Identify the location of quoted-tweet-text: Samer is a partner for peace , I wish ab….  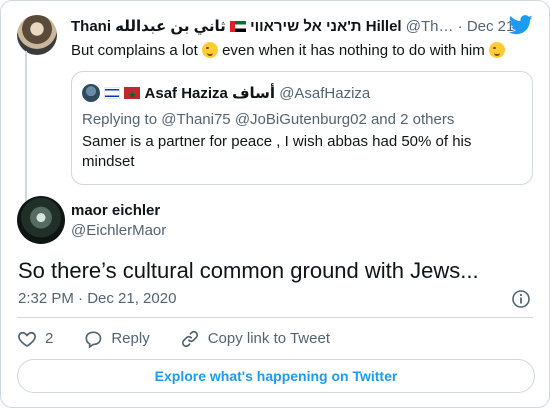
(277, 151).